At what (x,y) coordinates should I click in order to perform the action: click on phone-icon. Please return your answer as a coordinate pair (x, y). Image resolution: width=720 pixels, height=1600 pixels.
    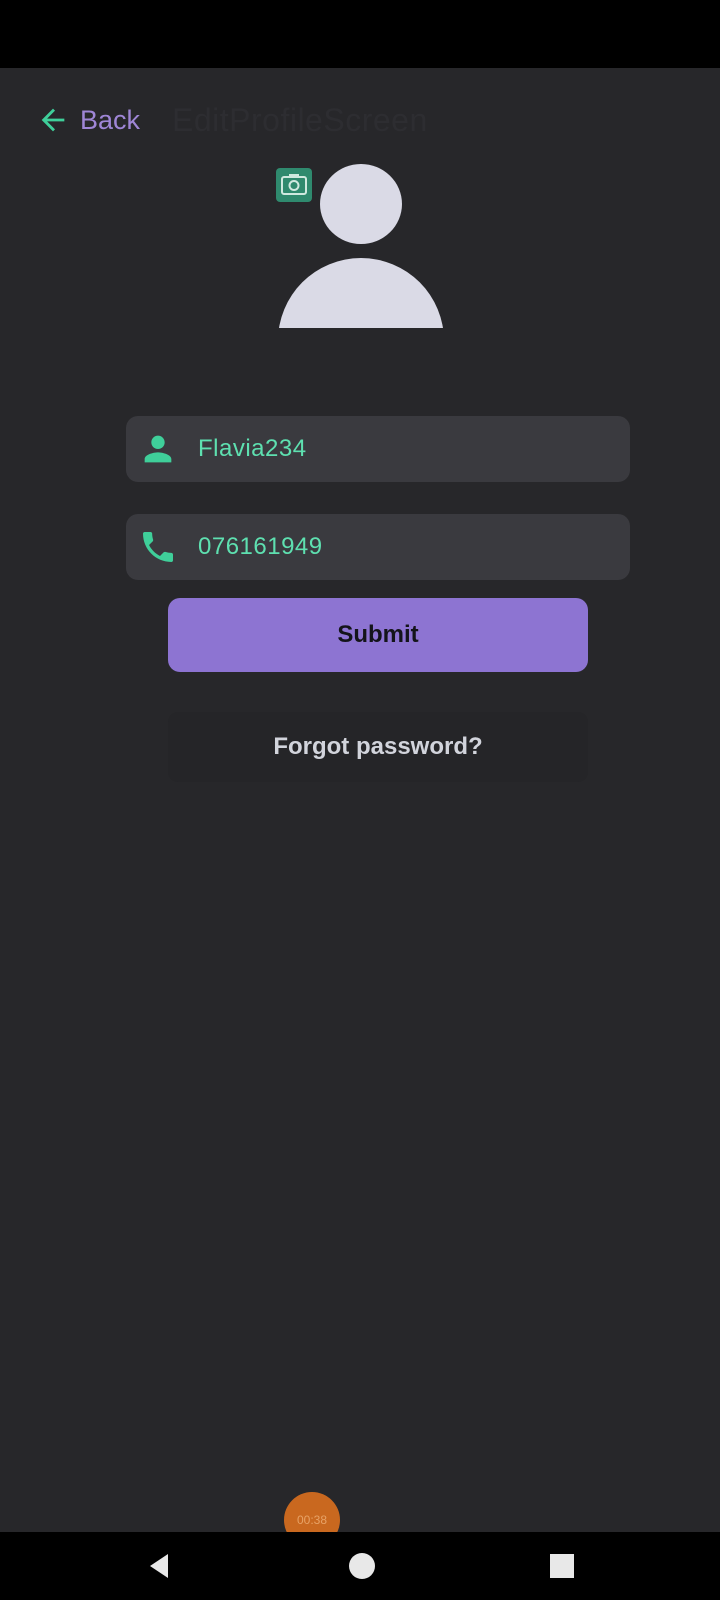
    Looking at the image, I should click on (158, 547).